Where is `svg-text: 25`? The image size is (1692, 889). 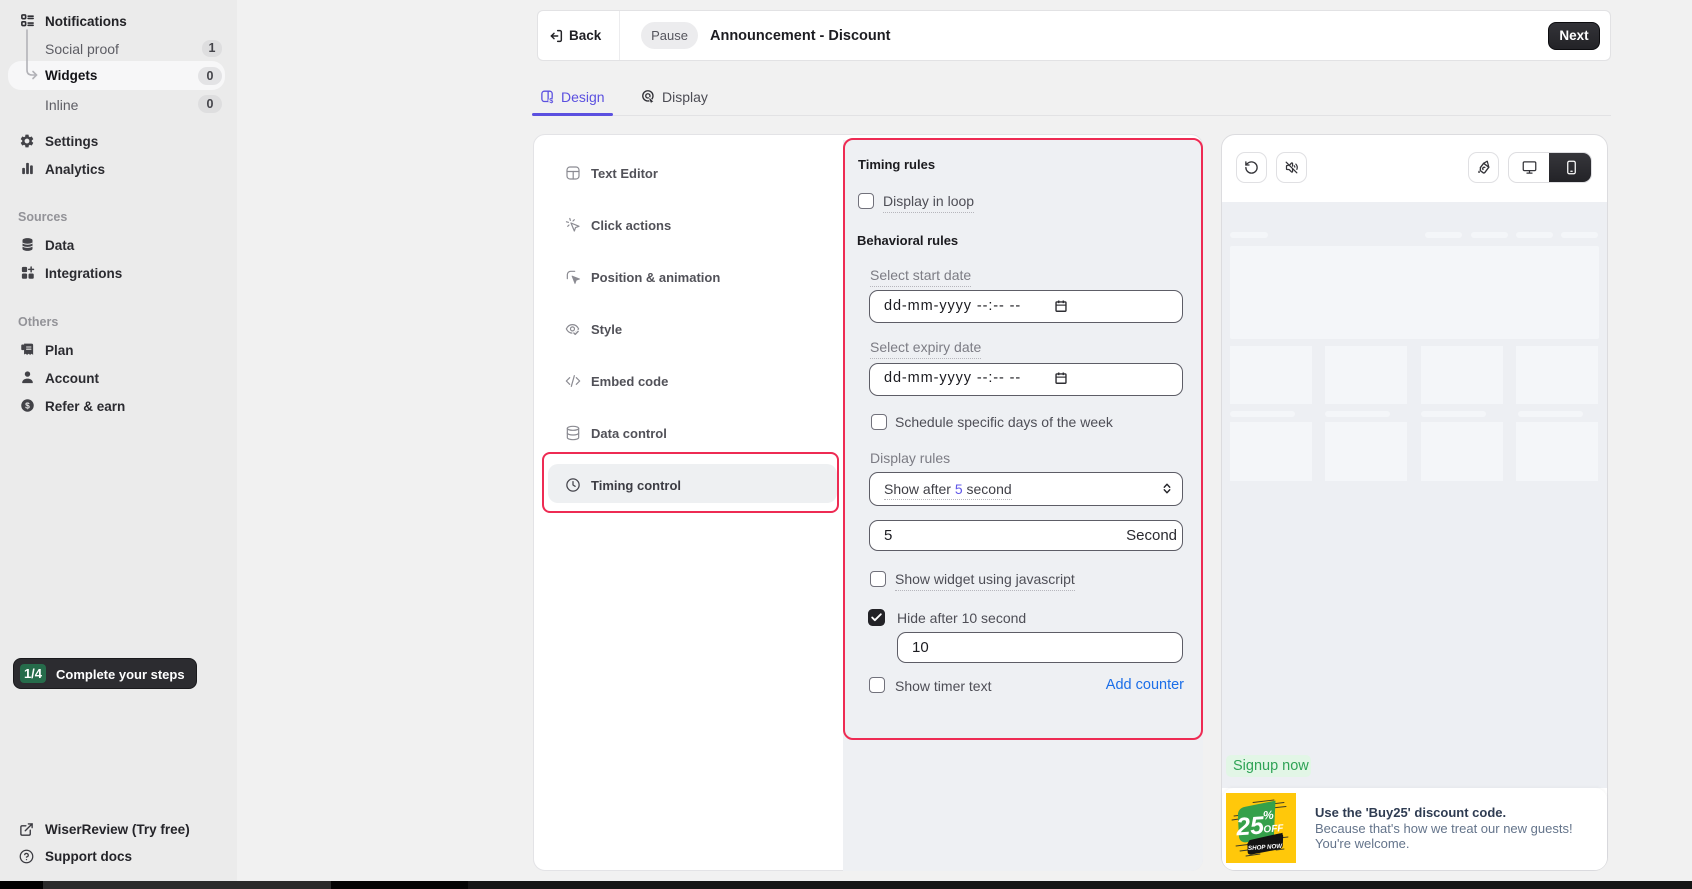 svg-text: 25 is located at coordinates (1250, 826).